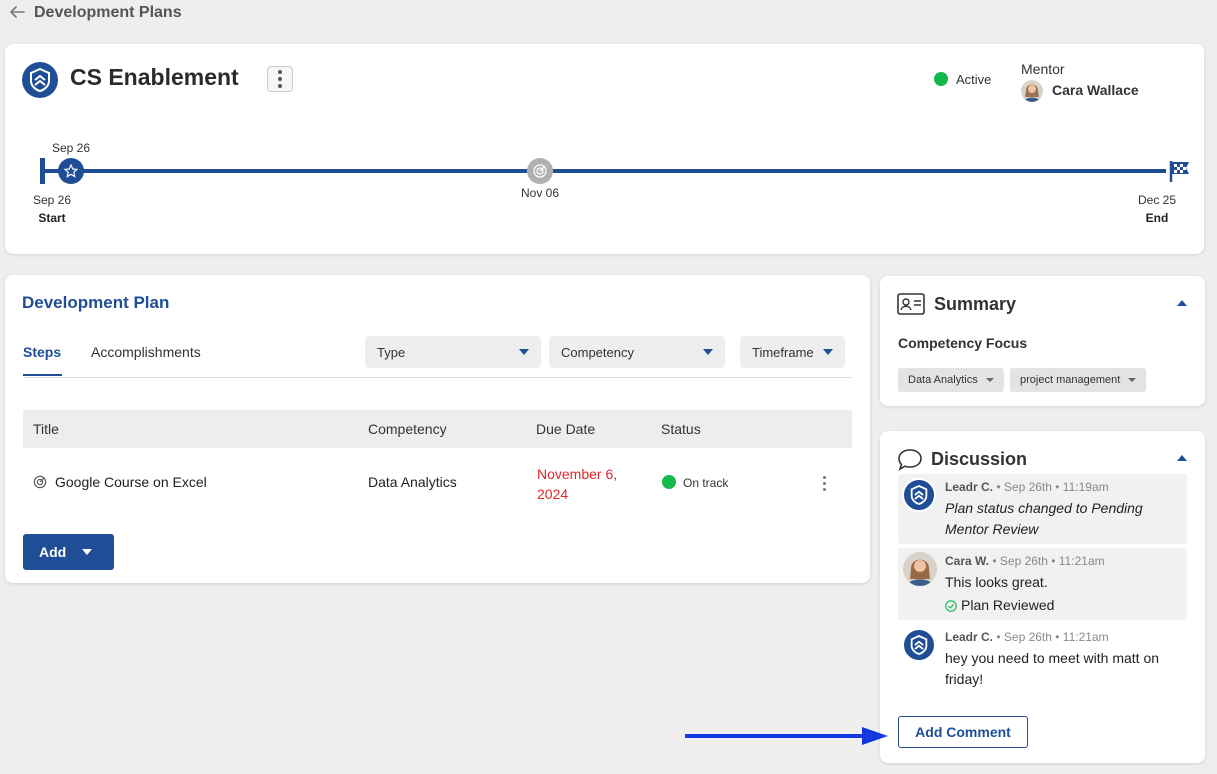  I want to click on collapse-discussion-icon, so click(1182, 458).